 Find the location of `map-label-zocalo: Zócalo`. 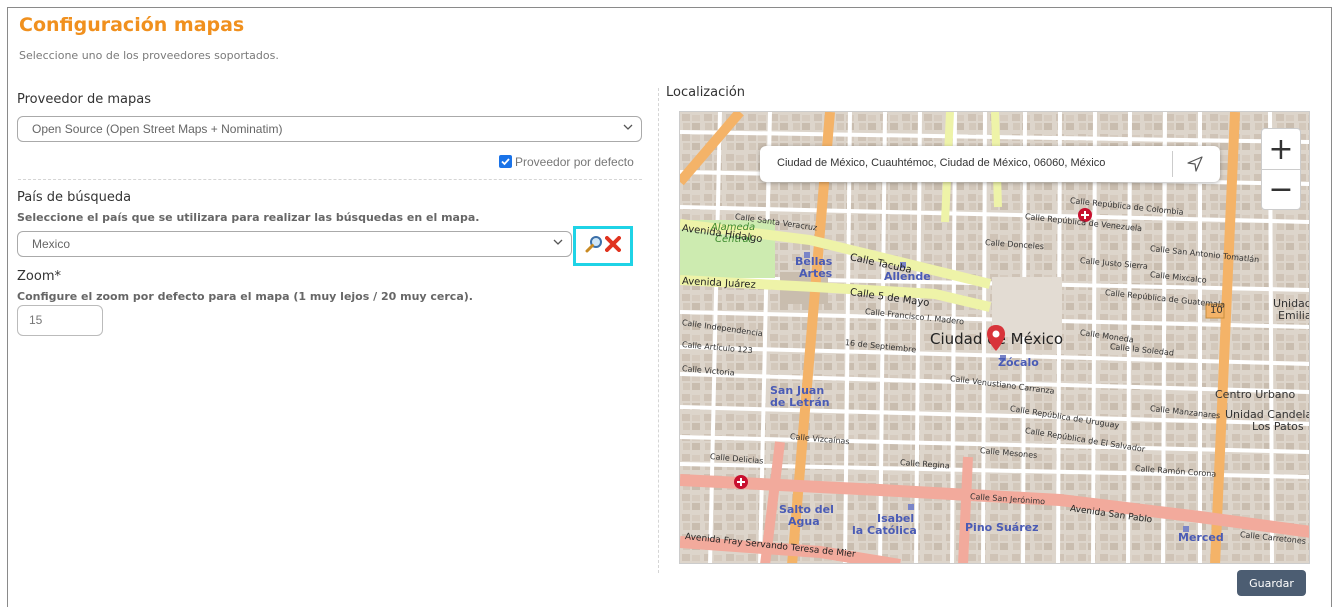

map-label-zocalo: Zócalo is located at coordinates (1018, 362).